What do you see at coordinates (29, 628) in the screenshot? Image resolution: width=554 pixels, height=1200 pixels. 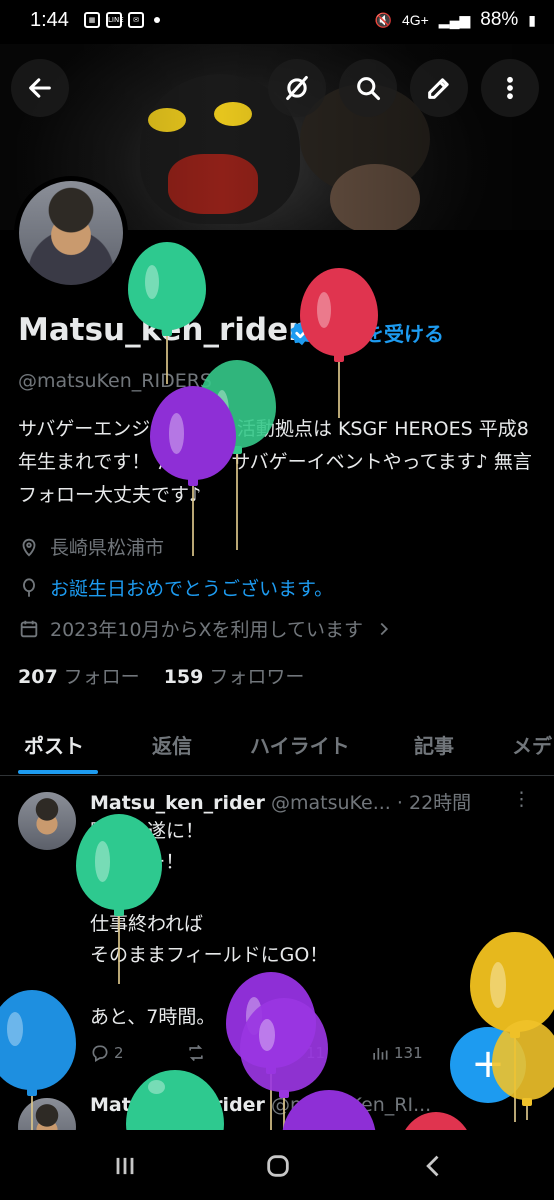 I see `calendar-icon` at bounding box center [29, 628].